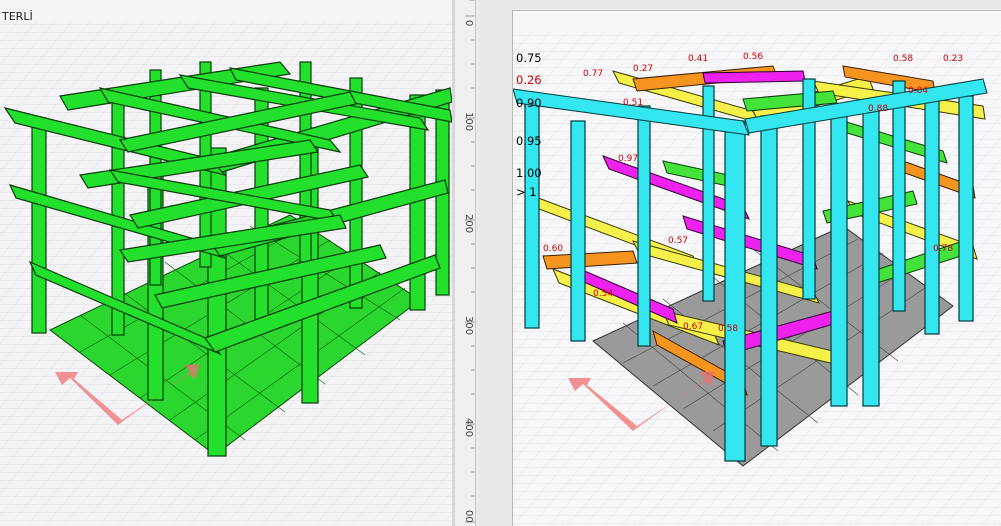  What do you see at coordinates (953, 59) in the screenshot?
I see `ratio-value: 0.23` at bounding box center [953, 59].